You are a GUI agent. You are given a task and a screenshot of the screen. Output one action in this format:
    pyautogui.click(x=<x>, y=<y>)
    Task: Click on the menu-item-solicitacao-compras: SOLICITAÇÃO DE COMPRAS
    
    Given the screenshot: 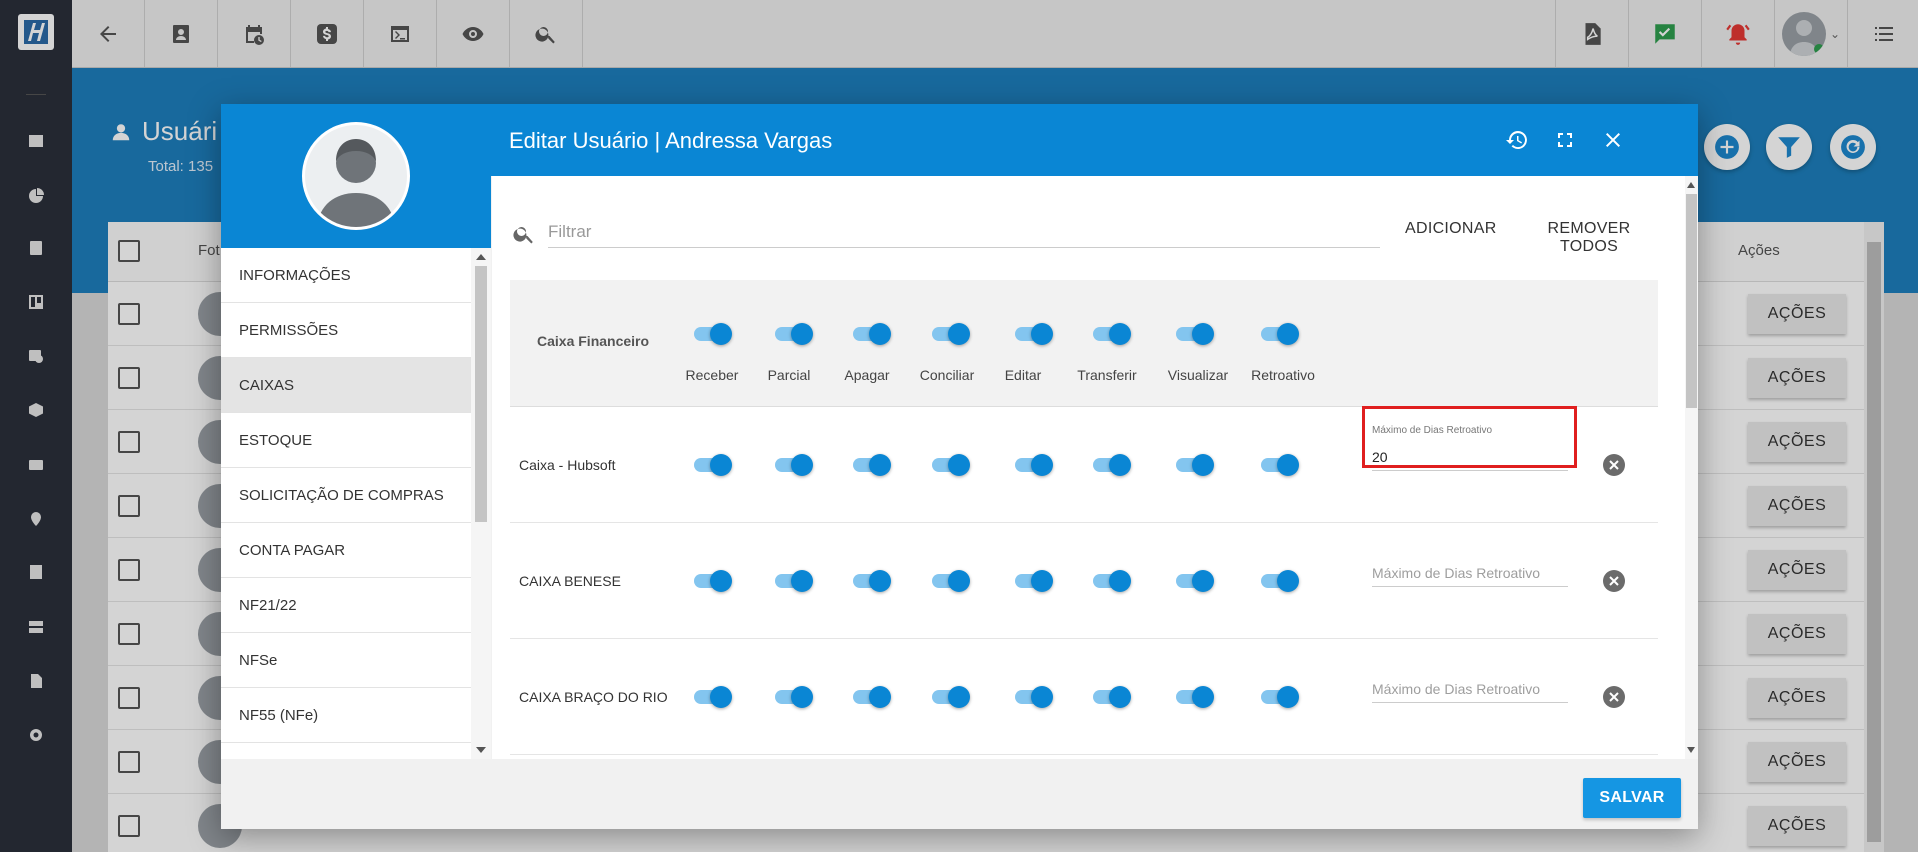 What is the action you would take?
    pyautogui.click(x=346, y=495)
    